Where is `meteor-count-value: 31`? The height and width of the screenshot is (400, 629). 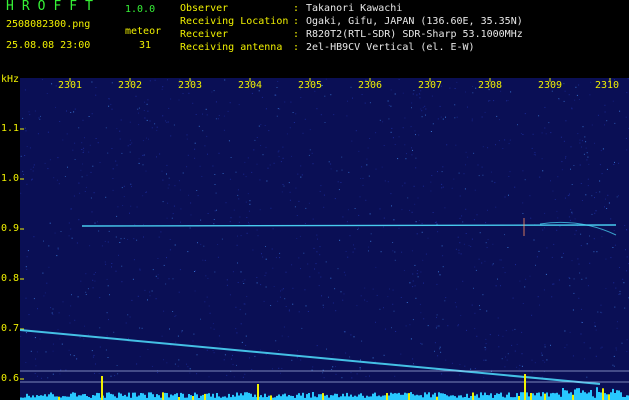
meteor-count-value: 31 is located at coordinates (145, 45).